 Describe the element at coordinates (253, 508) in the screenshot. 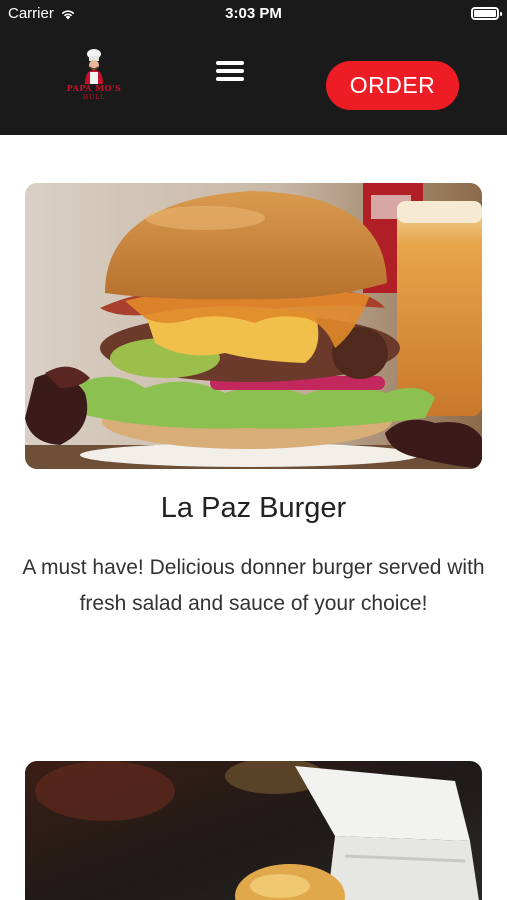

I see `item-title: La Paz Burger` at that location.